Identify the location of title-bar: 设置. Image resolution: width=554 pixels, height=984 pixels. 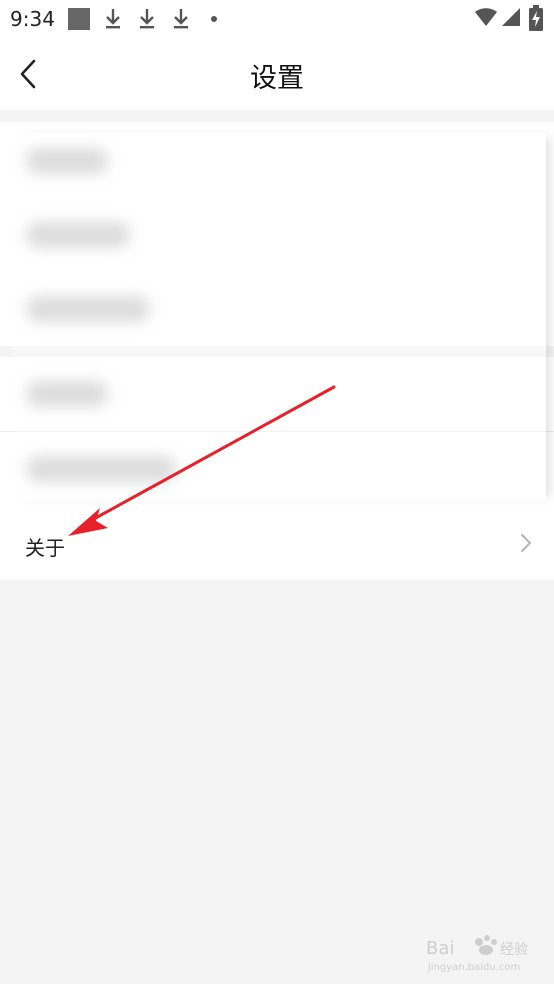
(277, 74).